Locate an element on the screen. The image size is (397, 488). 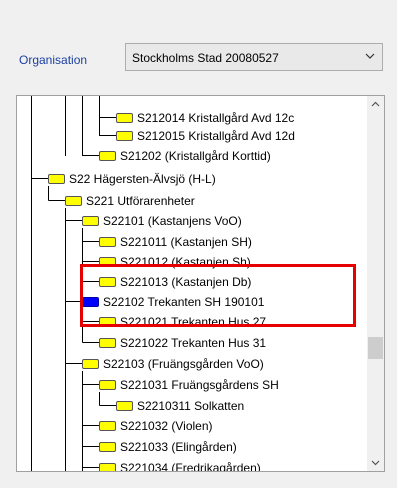
tree-node-label: S212014 Kristallgård Avd 12c is located at coordinates (216, 117).